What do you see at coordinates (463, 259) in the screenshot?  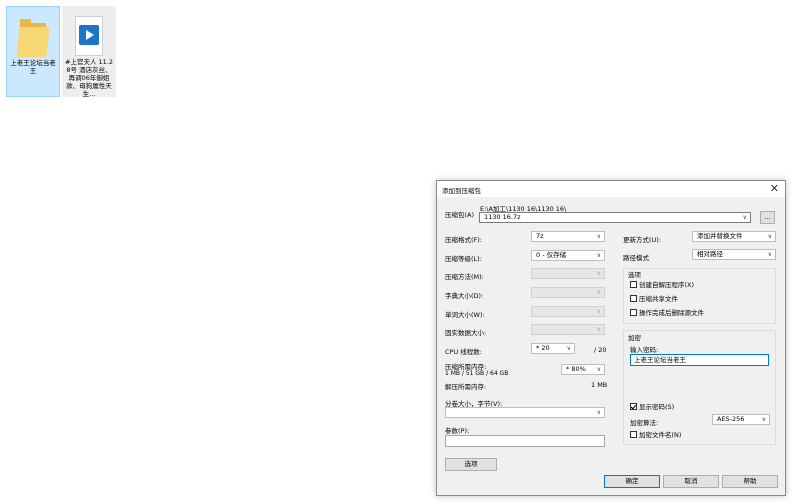 I see `level-label: 压缩等级(L):` at bounding box center [463, 259].